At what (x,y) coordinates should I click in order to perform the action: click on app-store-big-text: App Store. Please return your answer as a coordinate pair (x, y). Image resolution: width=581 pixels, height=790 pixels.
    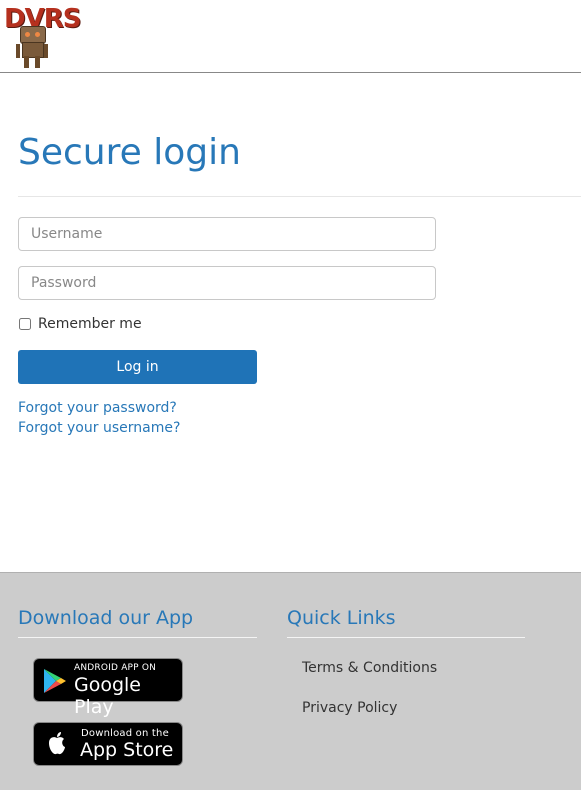
    Looking at the image, I should click on (127, 750).